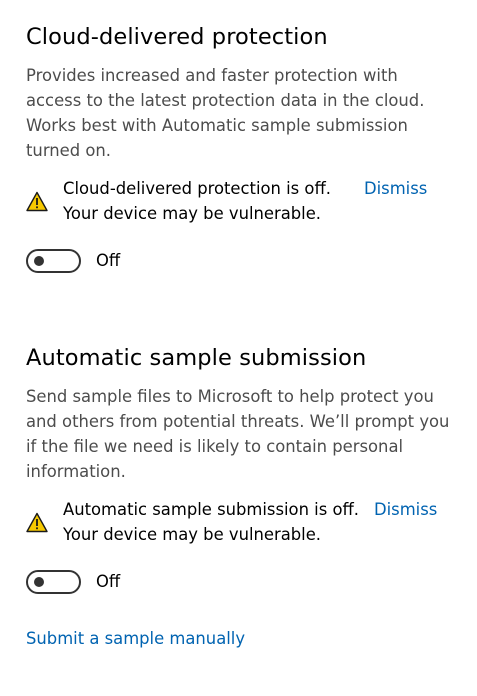  I want to click on submit-sample-manually-link: Submit a sample manually, so click(135, 638).